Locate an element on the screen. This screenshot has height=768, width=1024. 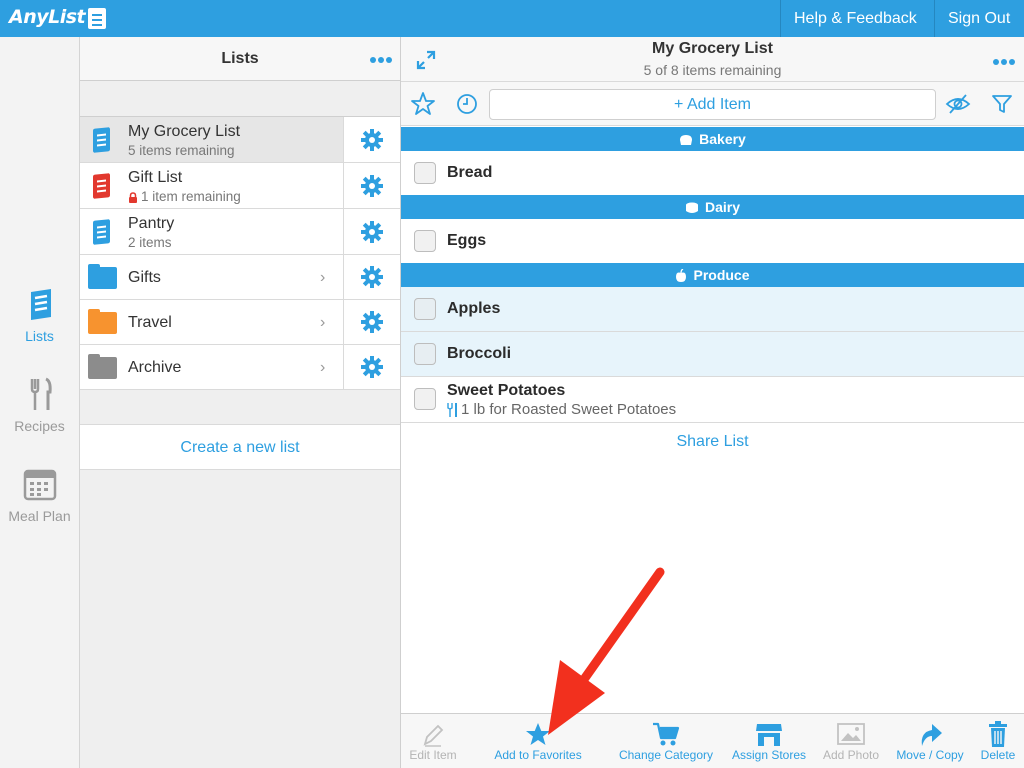
nav-item-lists: Lists is located at coordinates (39, 315).